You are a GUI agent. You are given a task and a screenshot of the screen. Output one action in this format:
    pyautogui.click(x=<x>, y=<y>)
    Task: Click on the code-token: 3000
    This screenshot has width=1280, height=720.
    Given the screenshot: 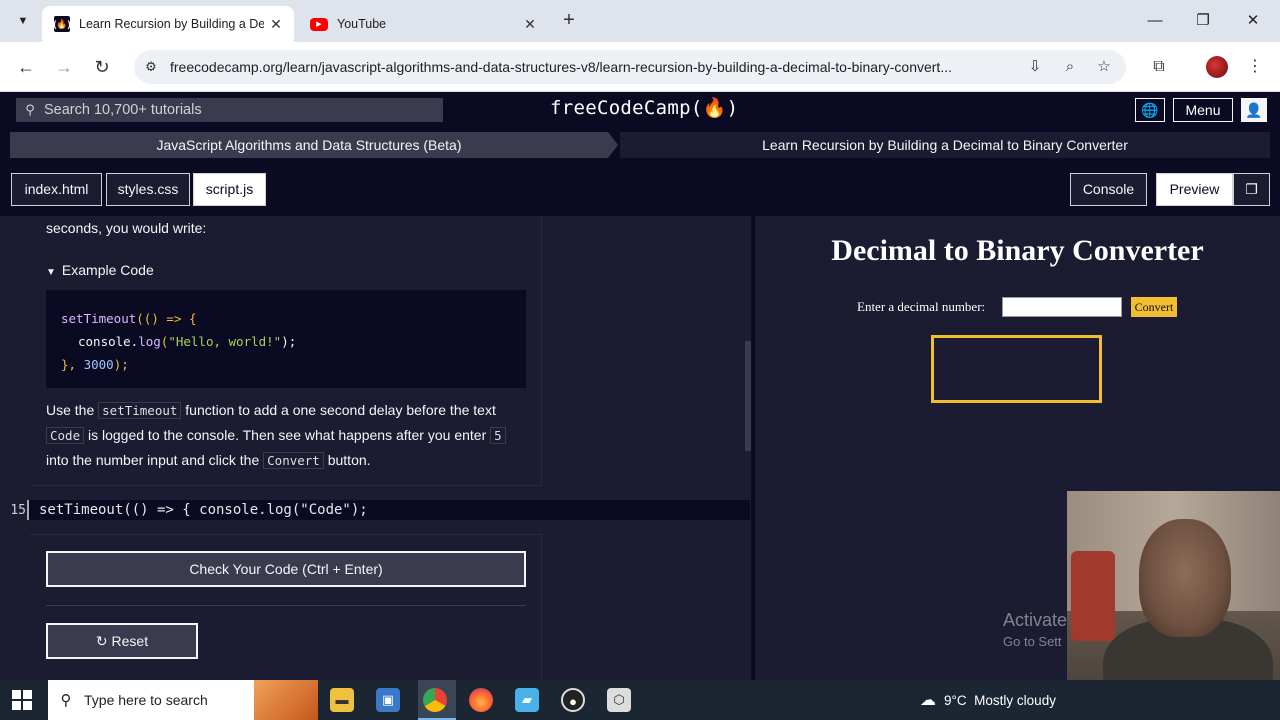 What is the action you would take?
    pyautogui.click(x=98, y=364)
    